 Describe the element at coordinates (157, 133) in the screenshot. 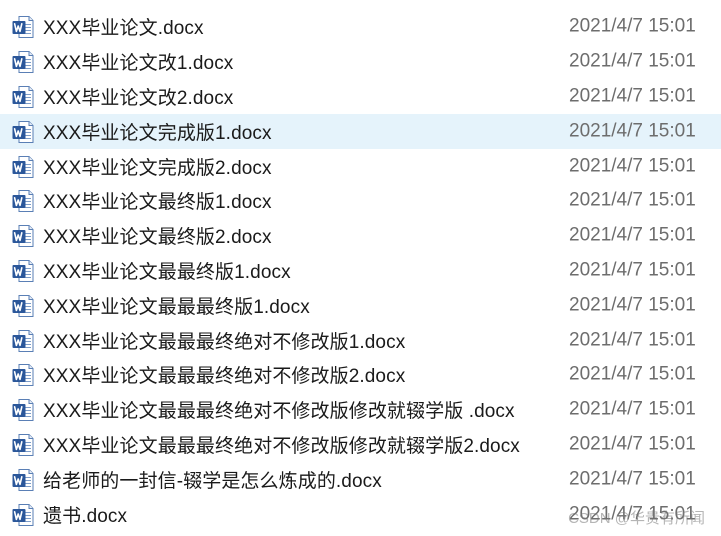

I see `file-name: XXX毕业论文完成版1.docx` at that location.